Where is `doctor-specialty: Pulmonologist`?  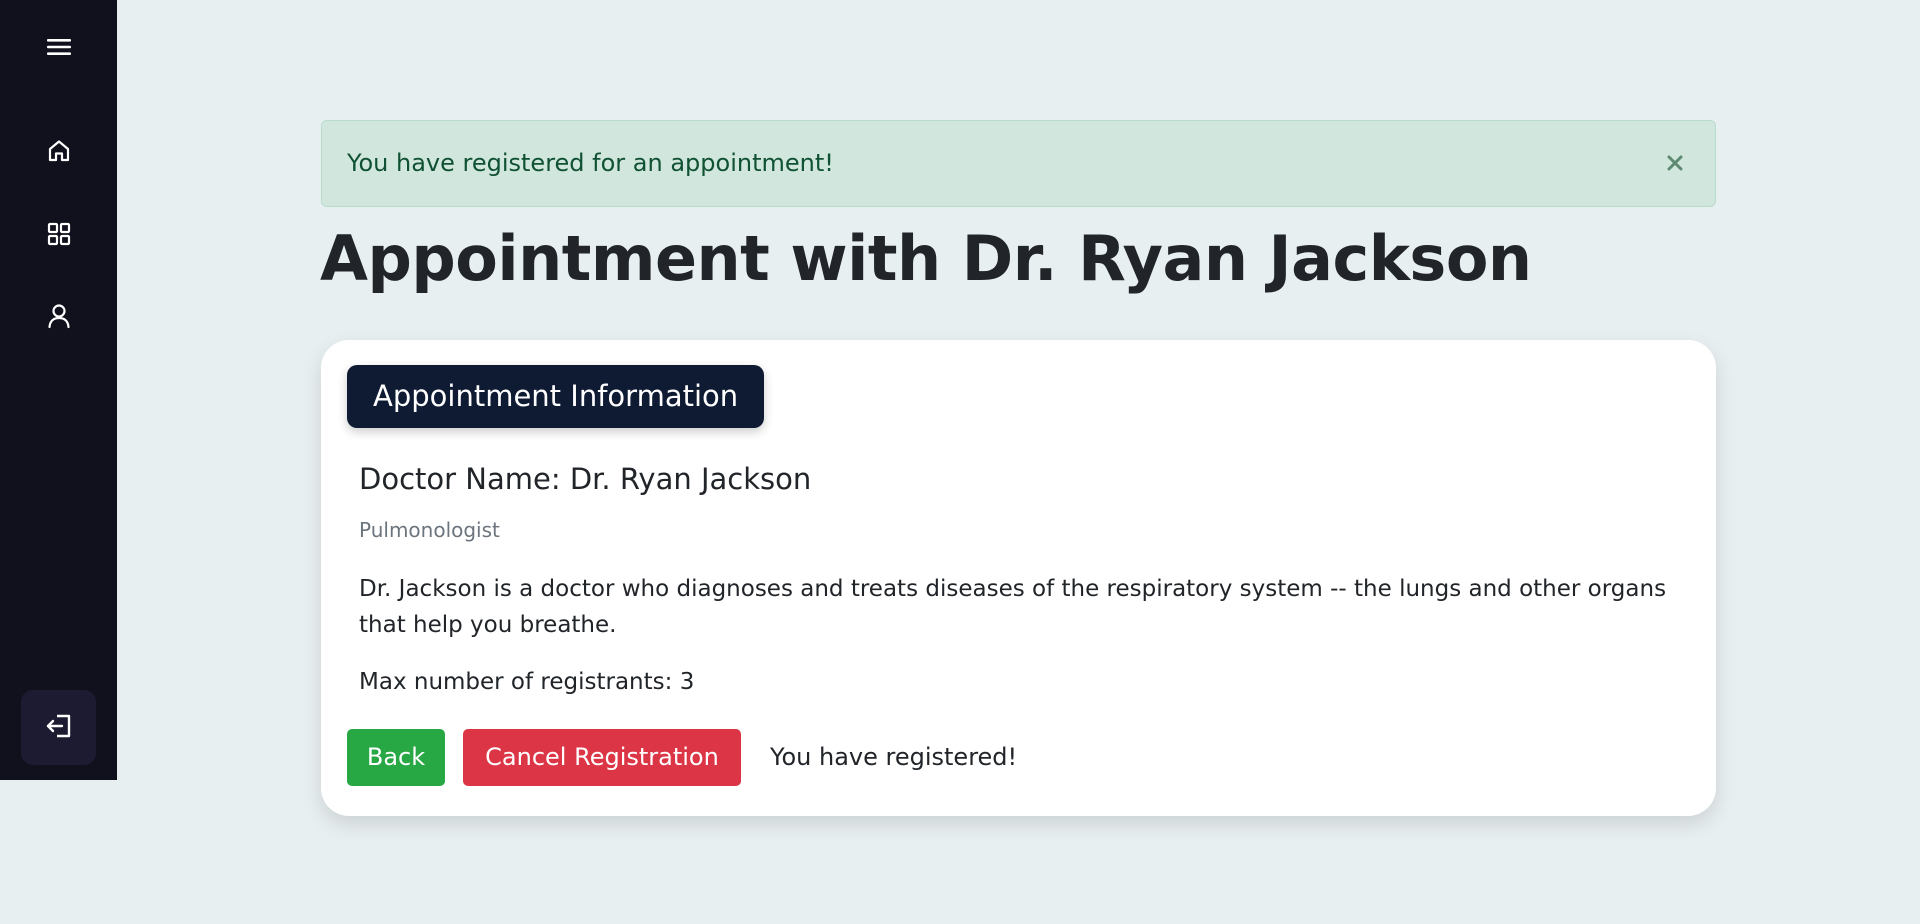 doctor-specialty: Pulmonologist is located at coordinates (429, 530).